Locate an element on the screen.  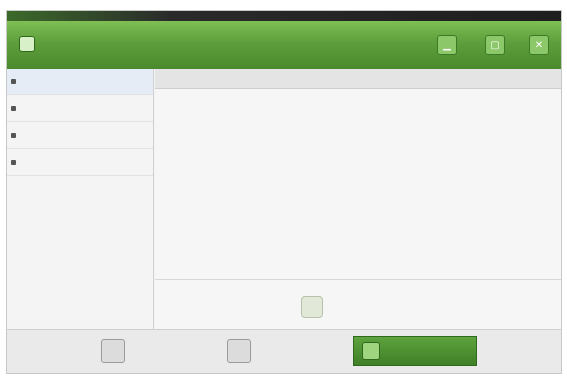
minimize-button: ▁ is located at coordinates (447, 45).